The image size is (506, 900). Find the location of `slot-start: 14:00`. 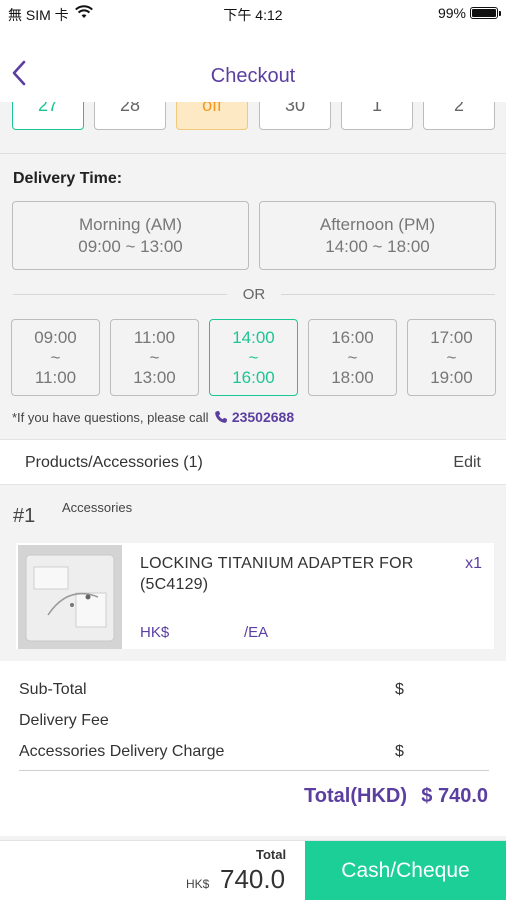

slot-start: 14:00 is located at coordinates (253, 337).